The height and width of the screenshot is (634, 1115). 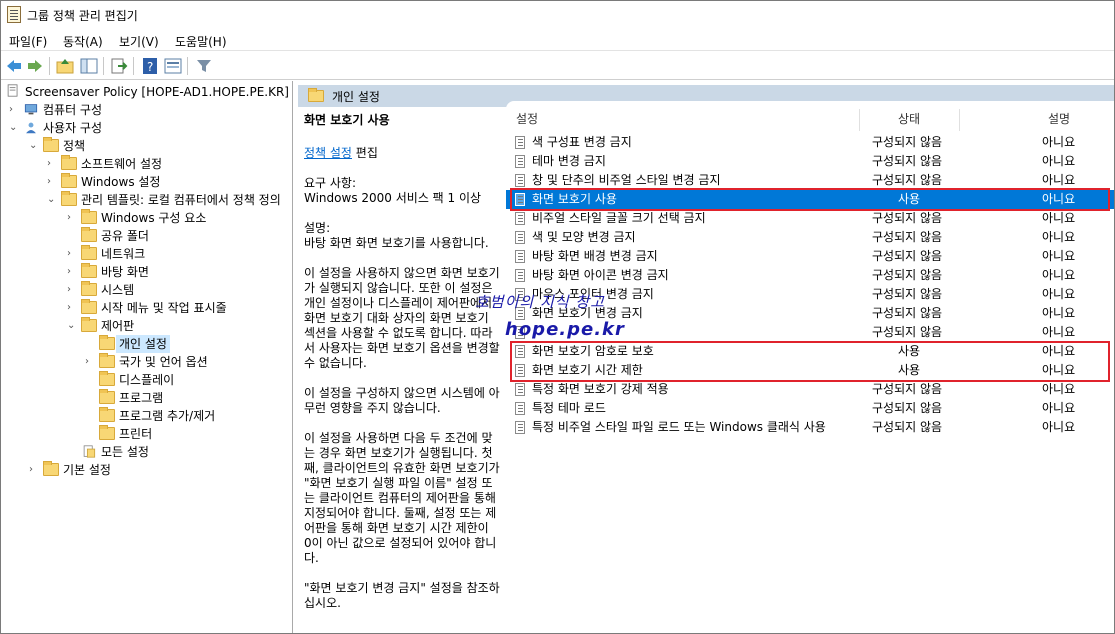 I want to click on requirements-value: Windows 2000 서비스 팩 1 이상, so click(x=393, y=198).